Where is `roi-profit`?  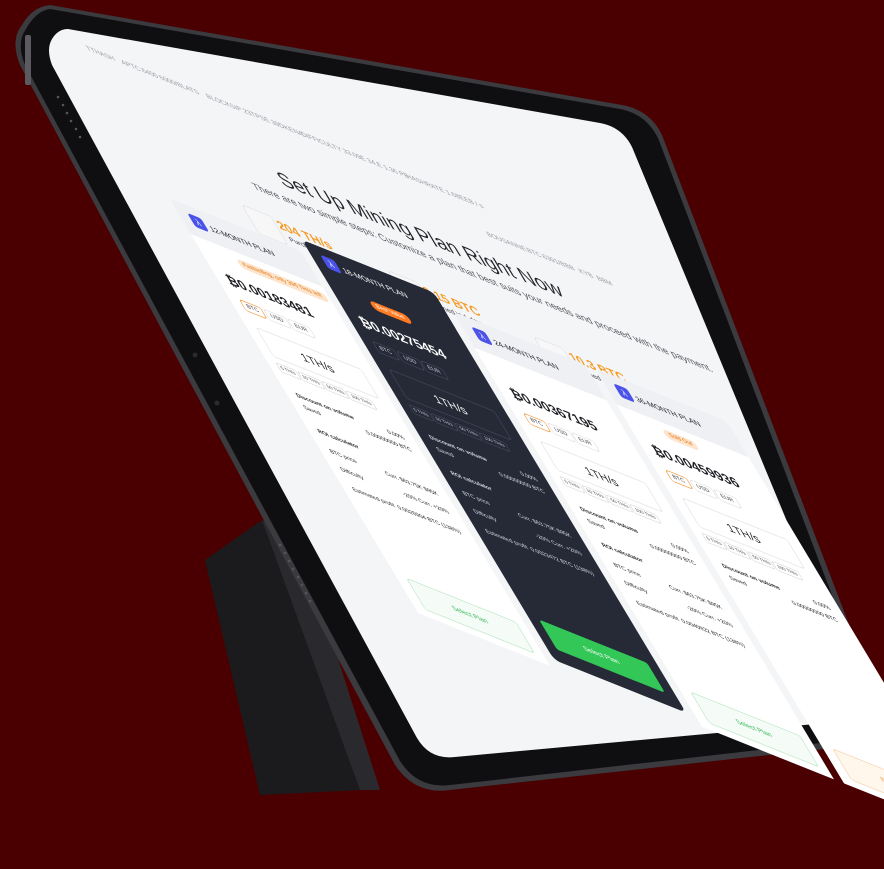 roi-profit is located at coordinates (830, 678).